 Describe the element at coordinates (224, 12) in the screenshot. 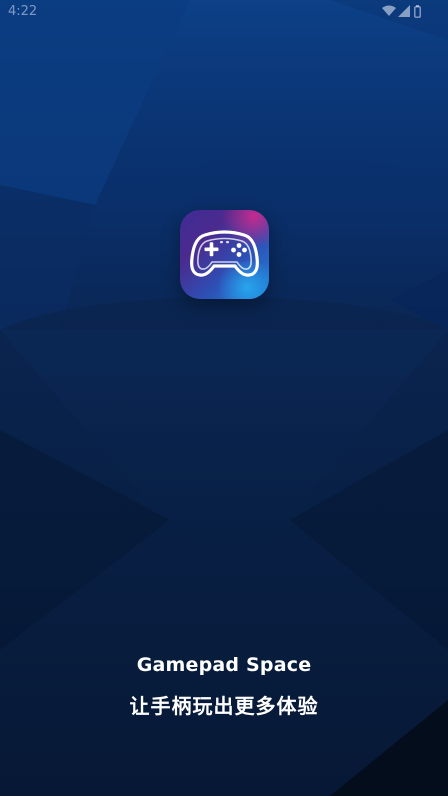

I see `status-bar: 4:22` at that location.